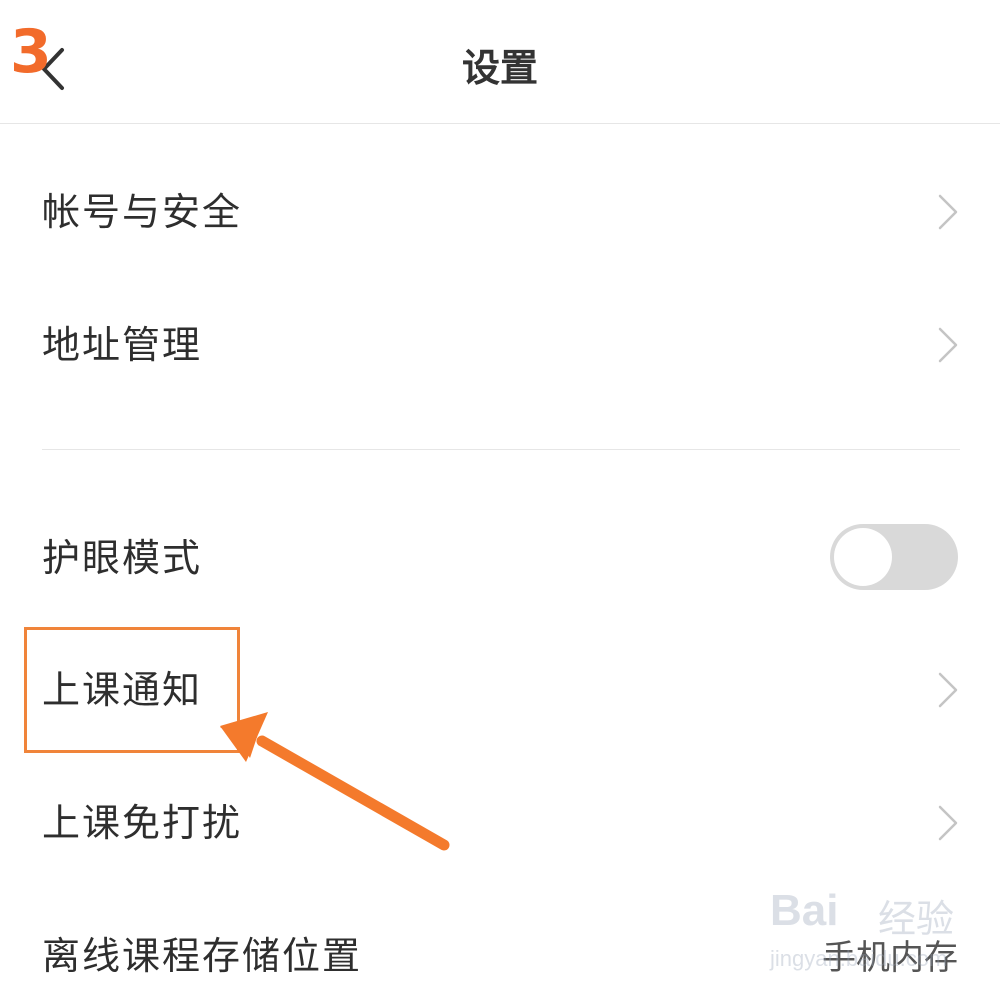 The image size is (1000, 1006). What do you see at coordinates (132, 690) in the screenshot?
I see `tutorial-highlight-box` at bounding box center [132, 690].